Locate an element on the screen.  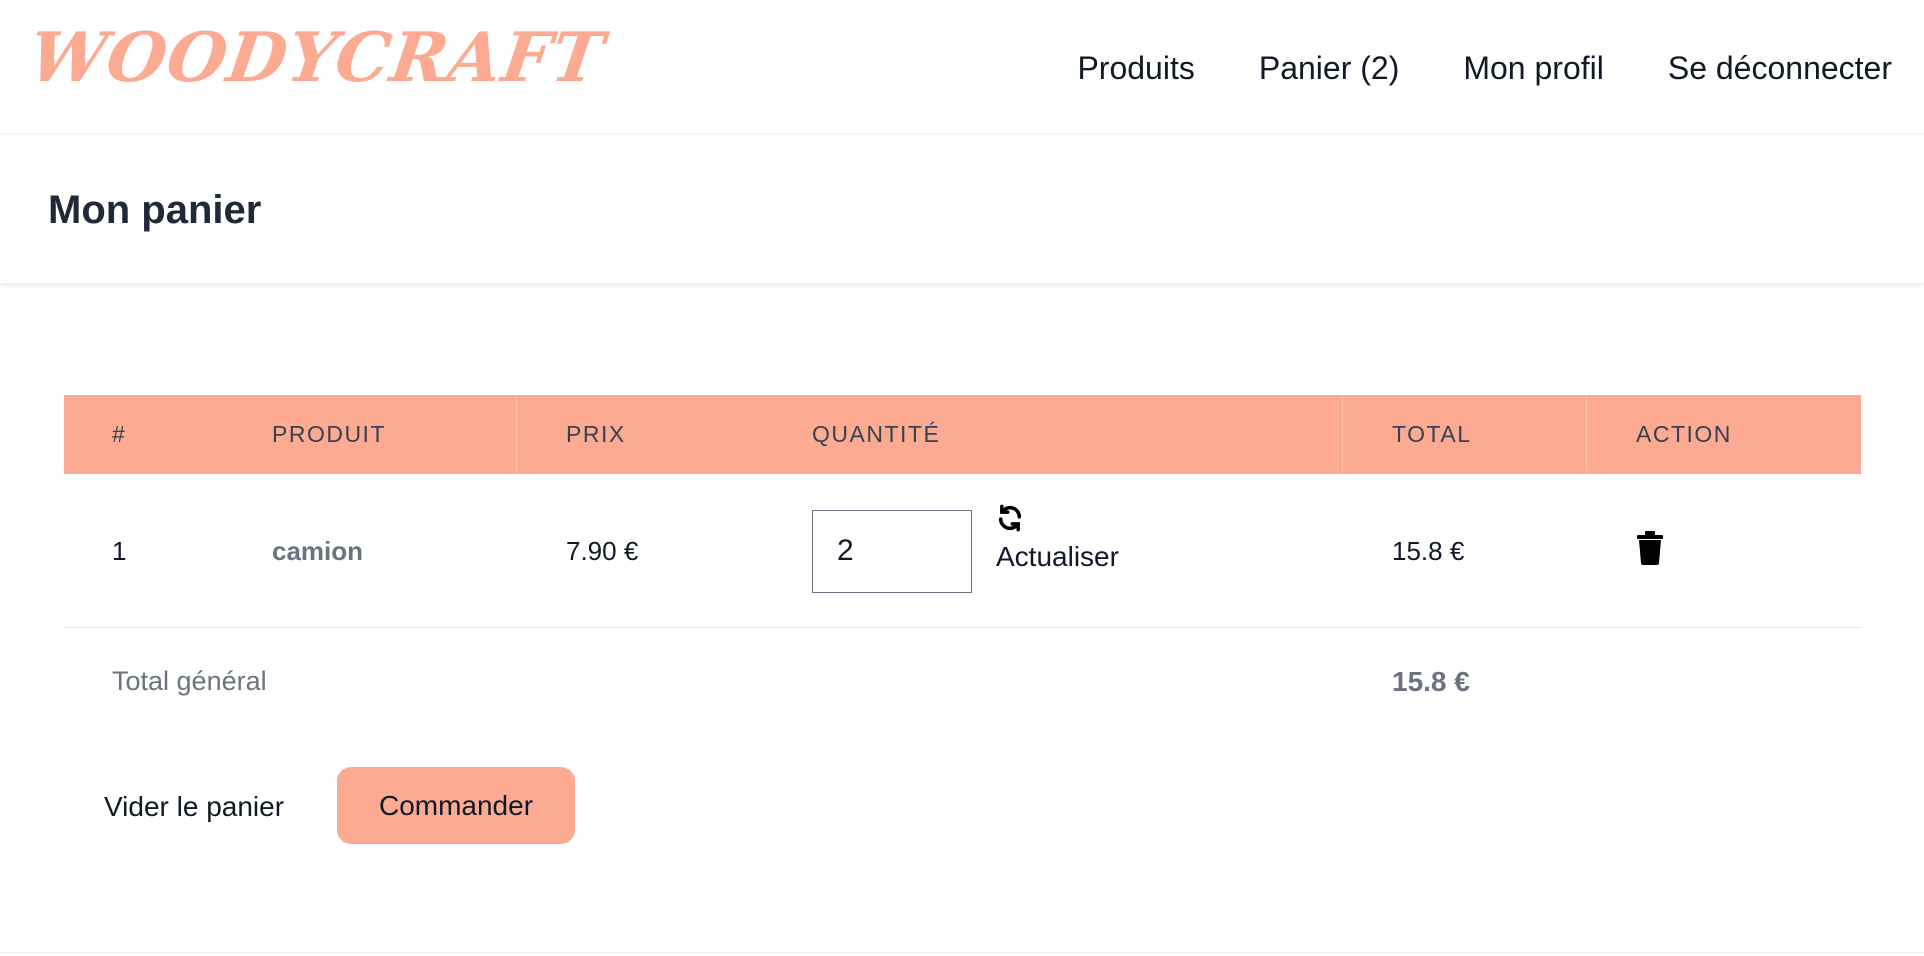
trash-icon is located at coordinates (1650, 551).